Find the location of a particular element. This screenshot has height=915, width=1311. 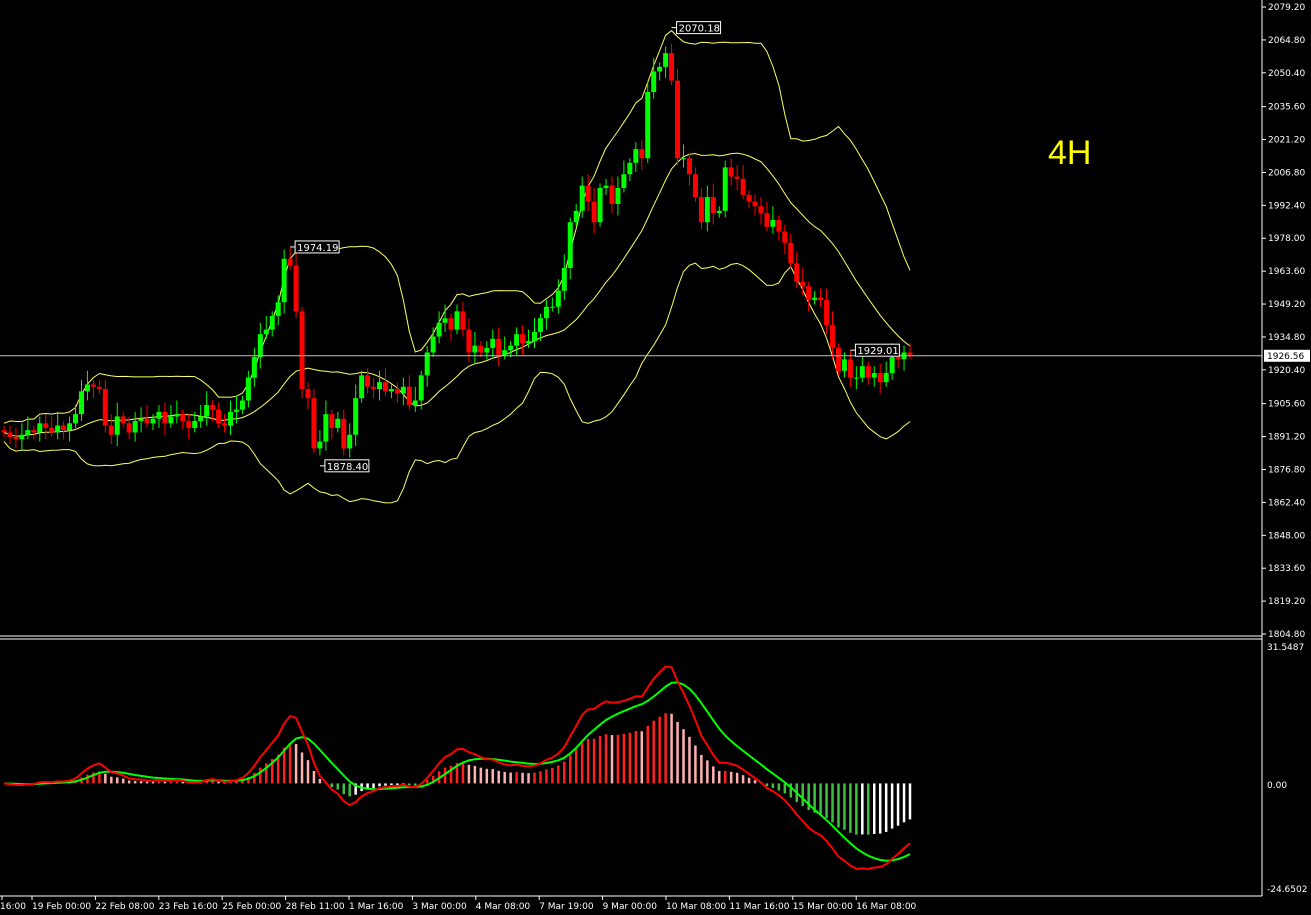

price-tick-label: 1891.20 is located at coordinates (1286, 438).